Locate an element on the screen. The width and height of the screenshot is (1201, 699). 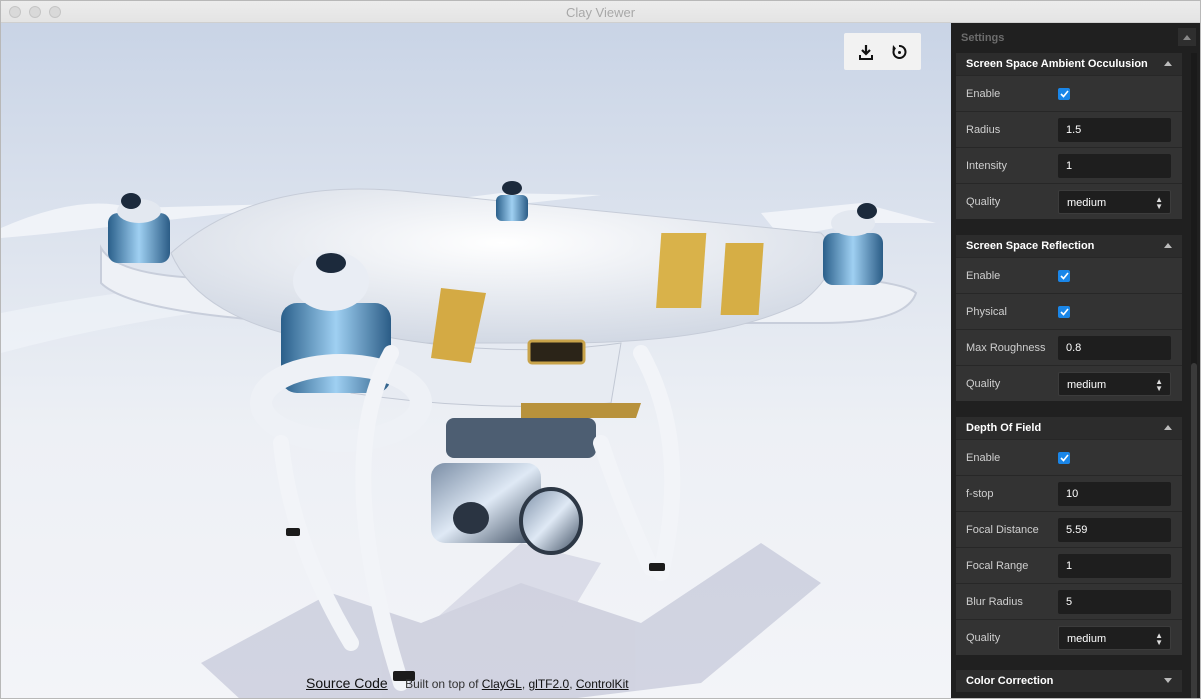
color-correction-title: Color Correction is located at coordinates (1010, 681).